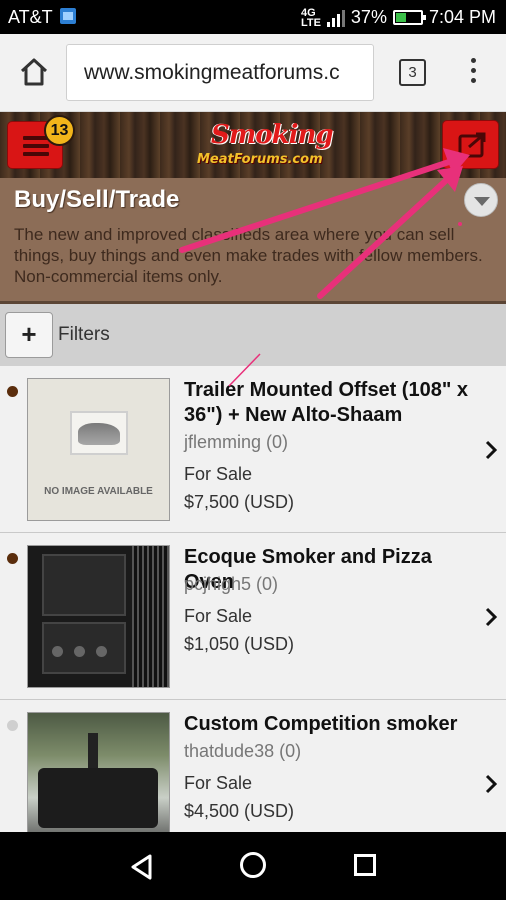  Describe the element at coordinates (59, 130) in the screenshot. I see `notification-count-badge: 13` at that location.